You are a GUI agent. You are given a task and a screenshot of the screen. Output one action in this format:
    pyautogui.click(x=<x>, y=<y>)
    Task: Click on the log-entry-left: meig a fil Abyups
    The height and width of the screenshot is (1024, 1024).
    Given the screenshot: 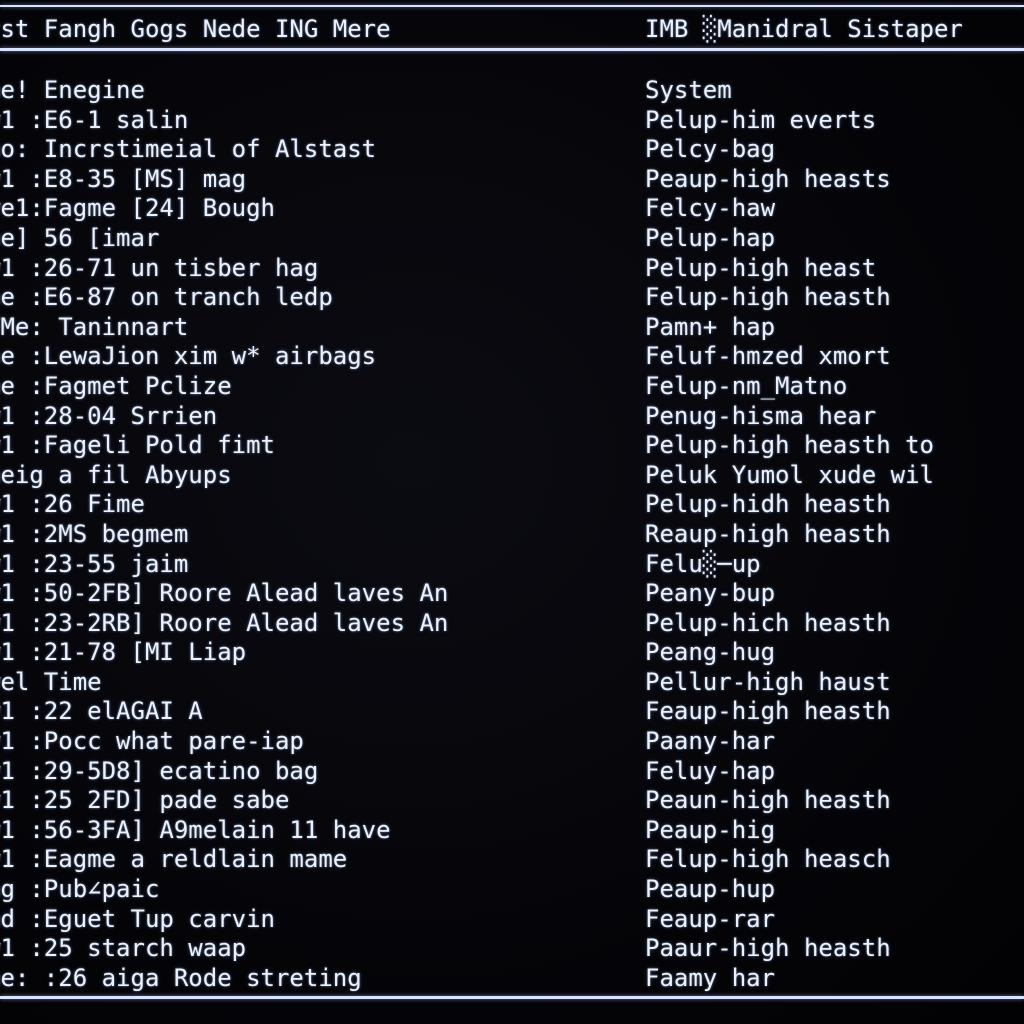 What is the action you would take?
    pyautogui.click(x=116, y=474)
    